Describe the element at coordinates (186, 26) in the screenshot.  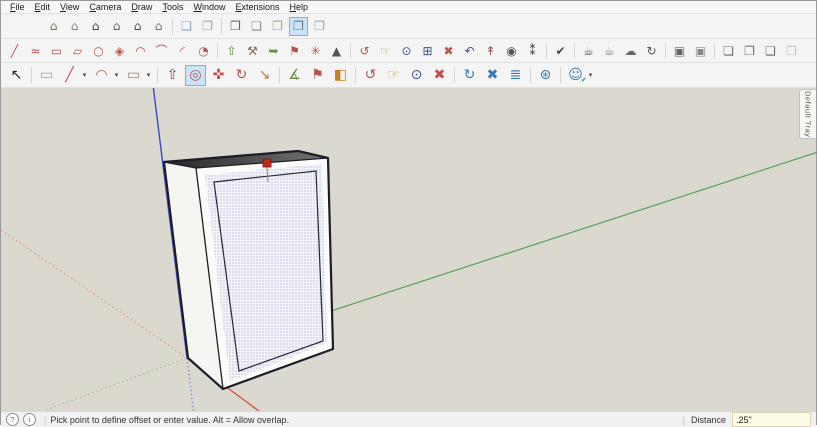
I see `face-style-xray-button: ❏` at that location.